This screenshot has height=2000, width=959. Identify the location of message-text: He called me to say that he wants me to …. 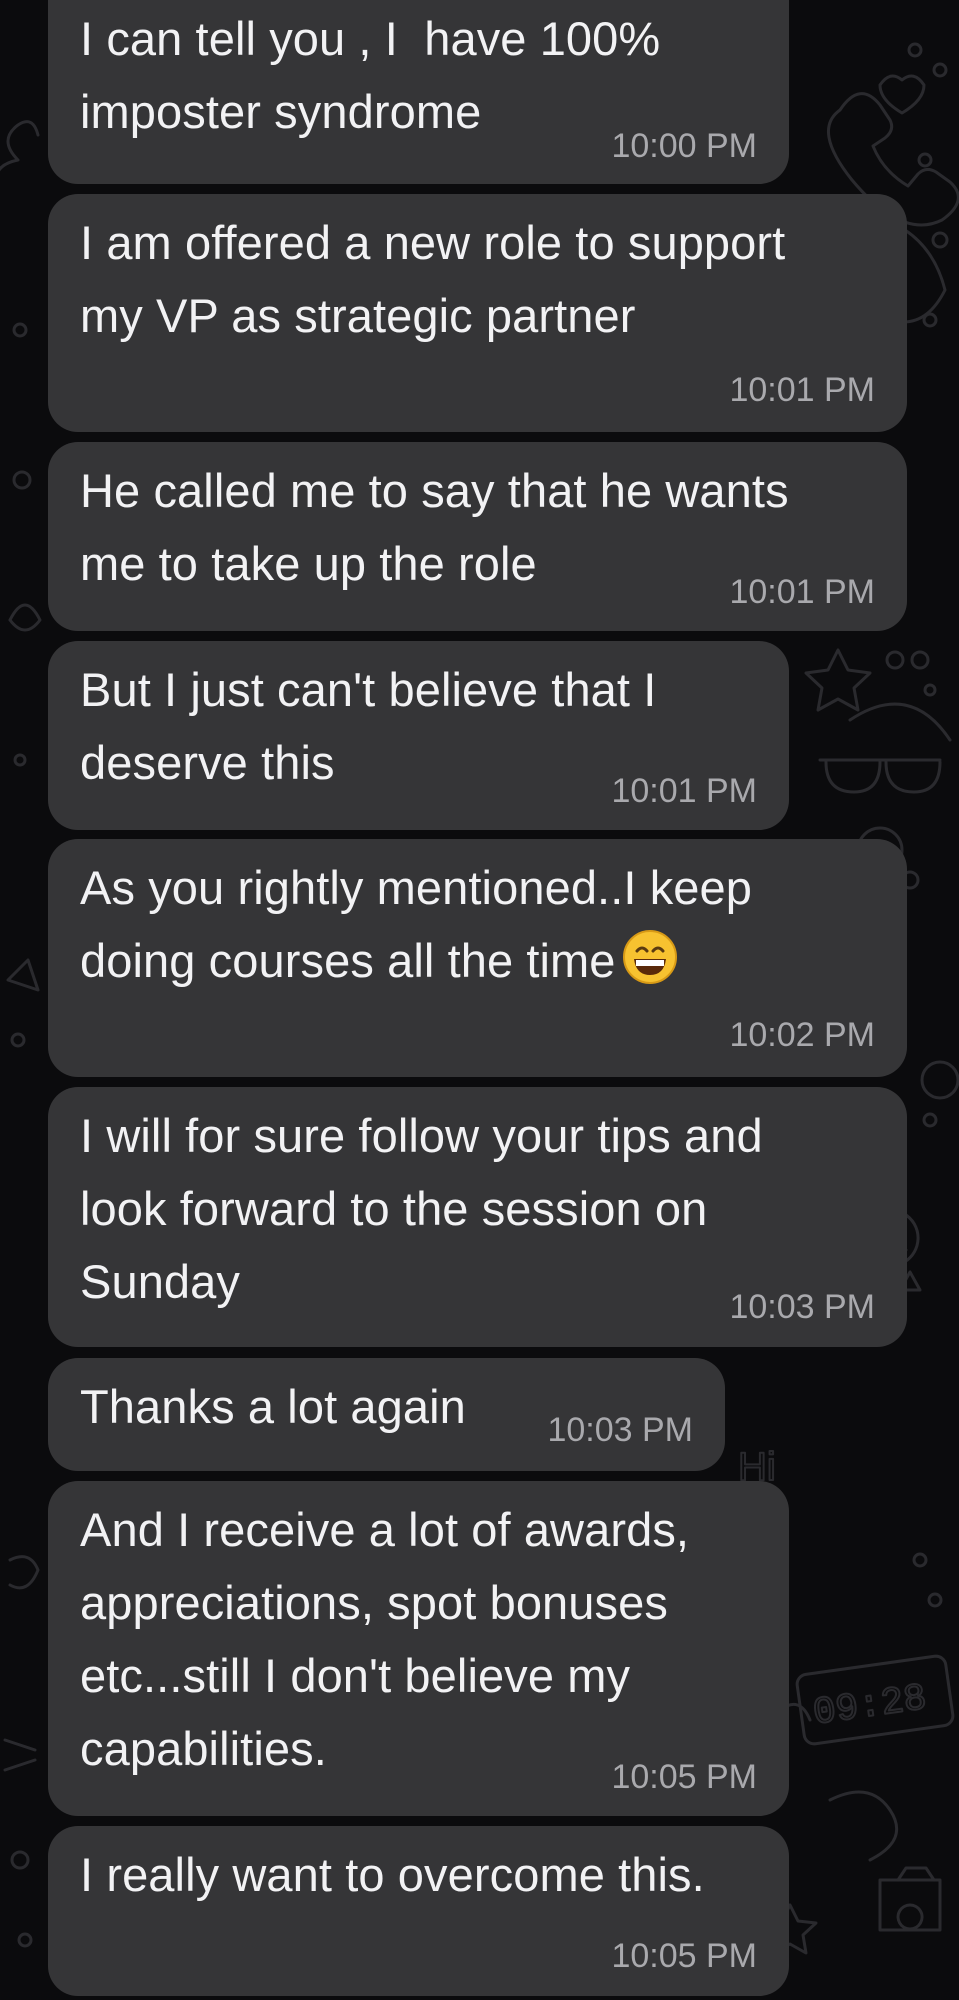
(434, 527).